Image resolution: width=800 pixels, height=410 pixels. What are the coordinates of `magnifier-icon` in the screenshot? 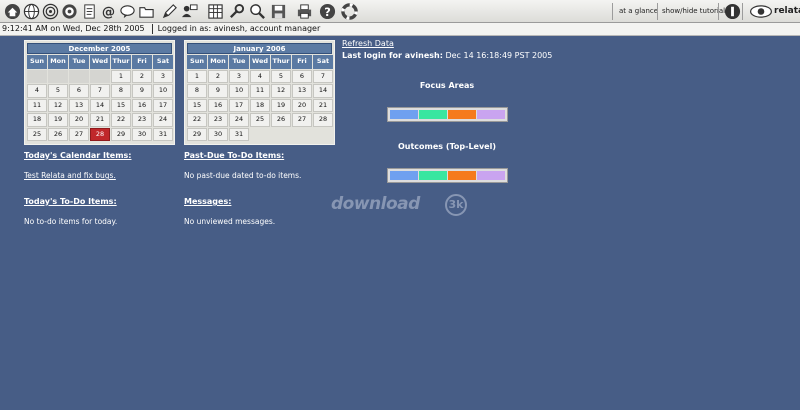 It's located at (257, 11).